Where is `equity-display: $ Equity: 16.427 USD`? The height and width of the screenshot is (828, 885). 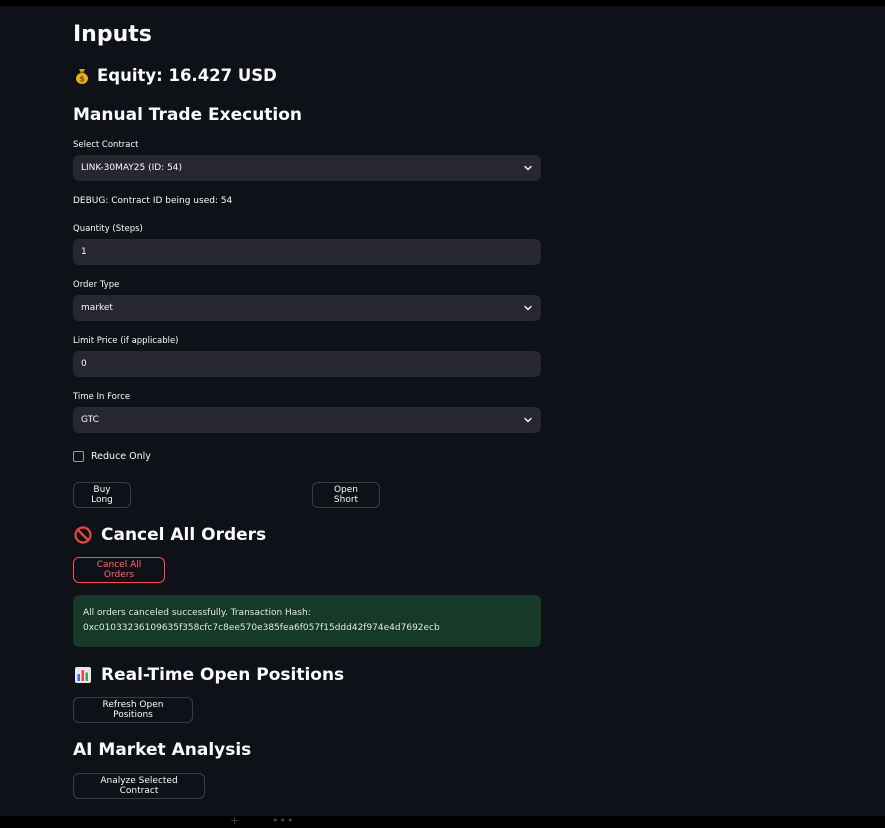
equity-display: $ Equity: 16.427 USD is located at coordinates (175, 76).